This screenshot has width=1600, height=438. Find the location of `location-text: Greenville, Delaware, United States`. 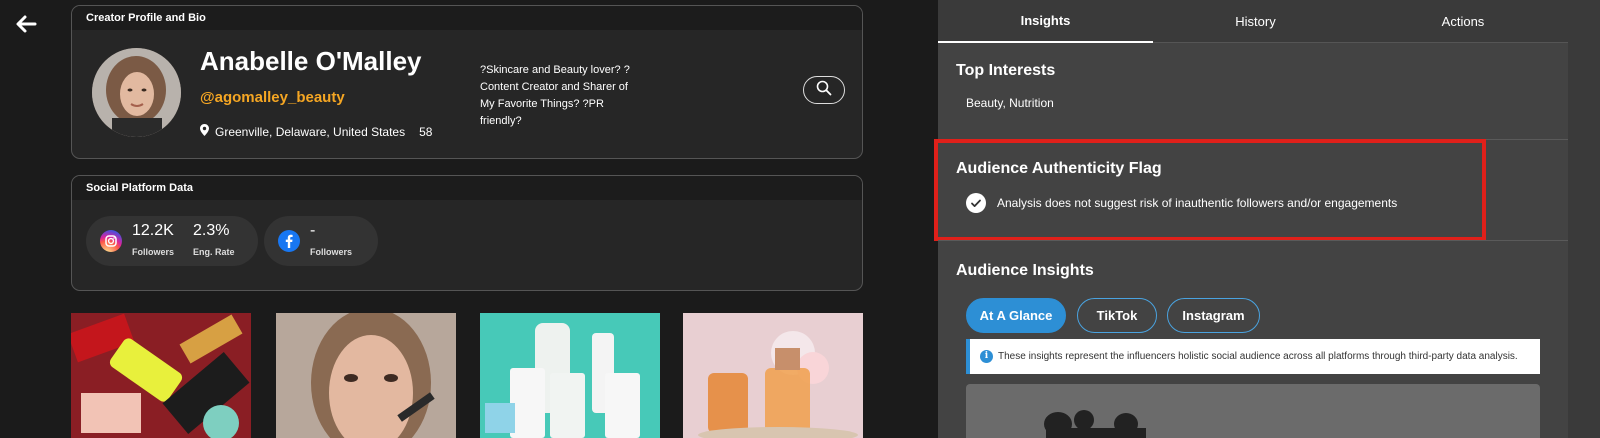

location-text: Greenville, Delaware, United States is located at coordinates (310, 131).